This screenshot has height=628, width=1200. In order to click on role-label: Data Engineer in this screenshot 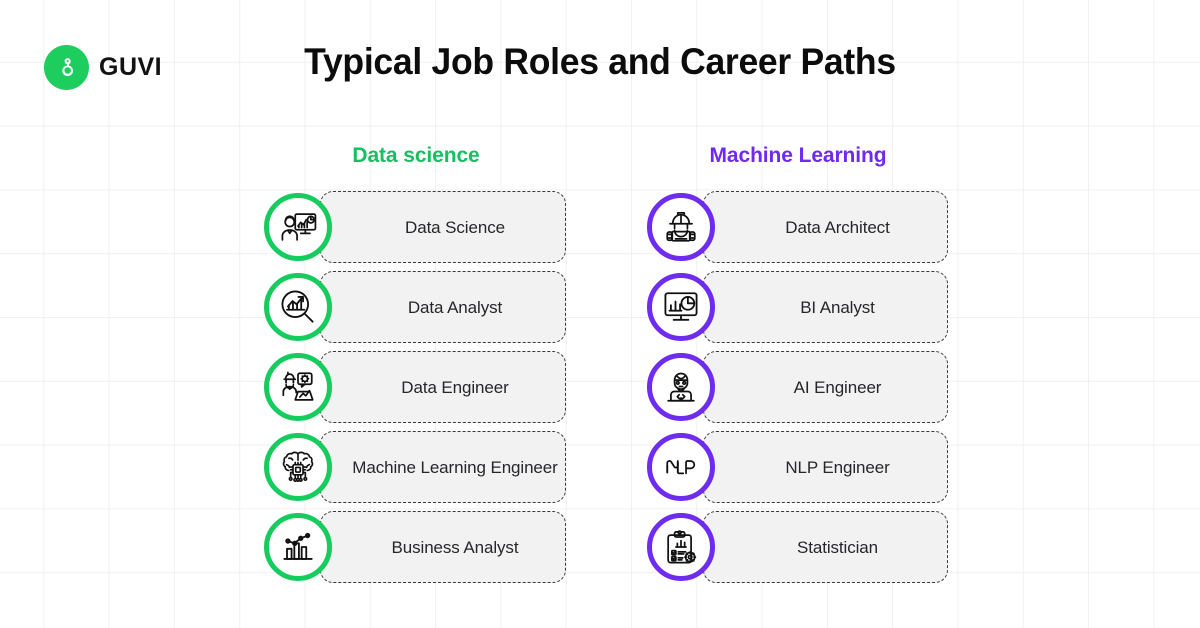, I will do `click(455, 387)`.